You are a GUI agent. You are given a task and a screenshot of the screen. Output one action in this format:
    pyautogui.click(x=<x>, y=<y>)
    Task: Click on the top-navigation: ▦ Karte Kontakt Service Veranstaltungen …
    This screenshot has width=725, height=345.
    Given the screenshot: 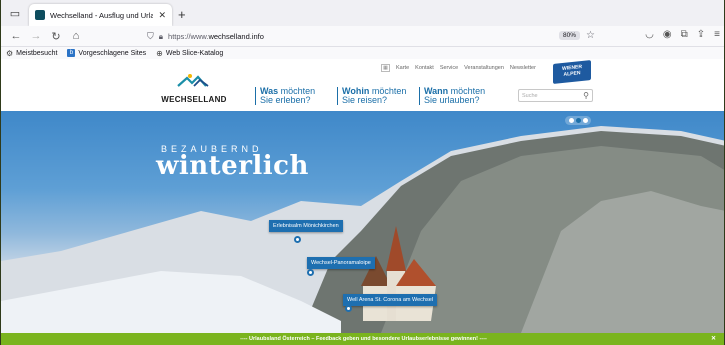 What is the action you would take?
    pyautogui.click(x=458, y=68)
    